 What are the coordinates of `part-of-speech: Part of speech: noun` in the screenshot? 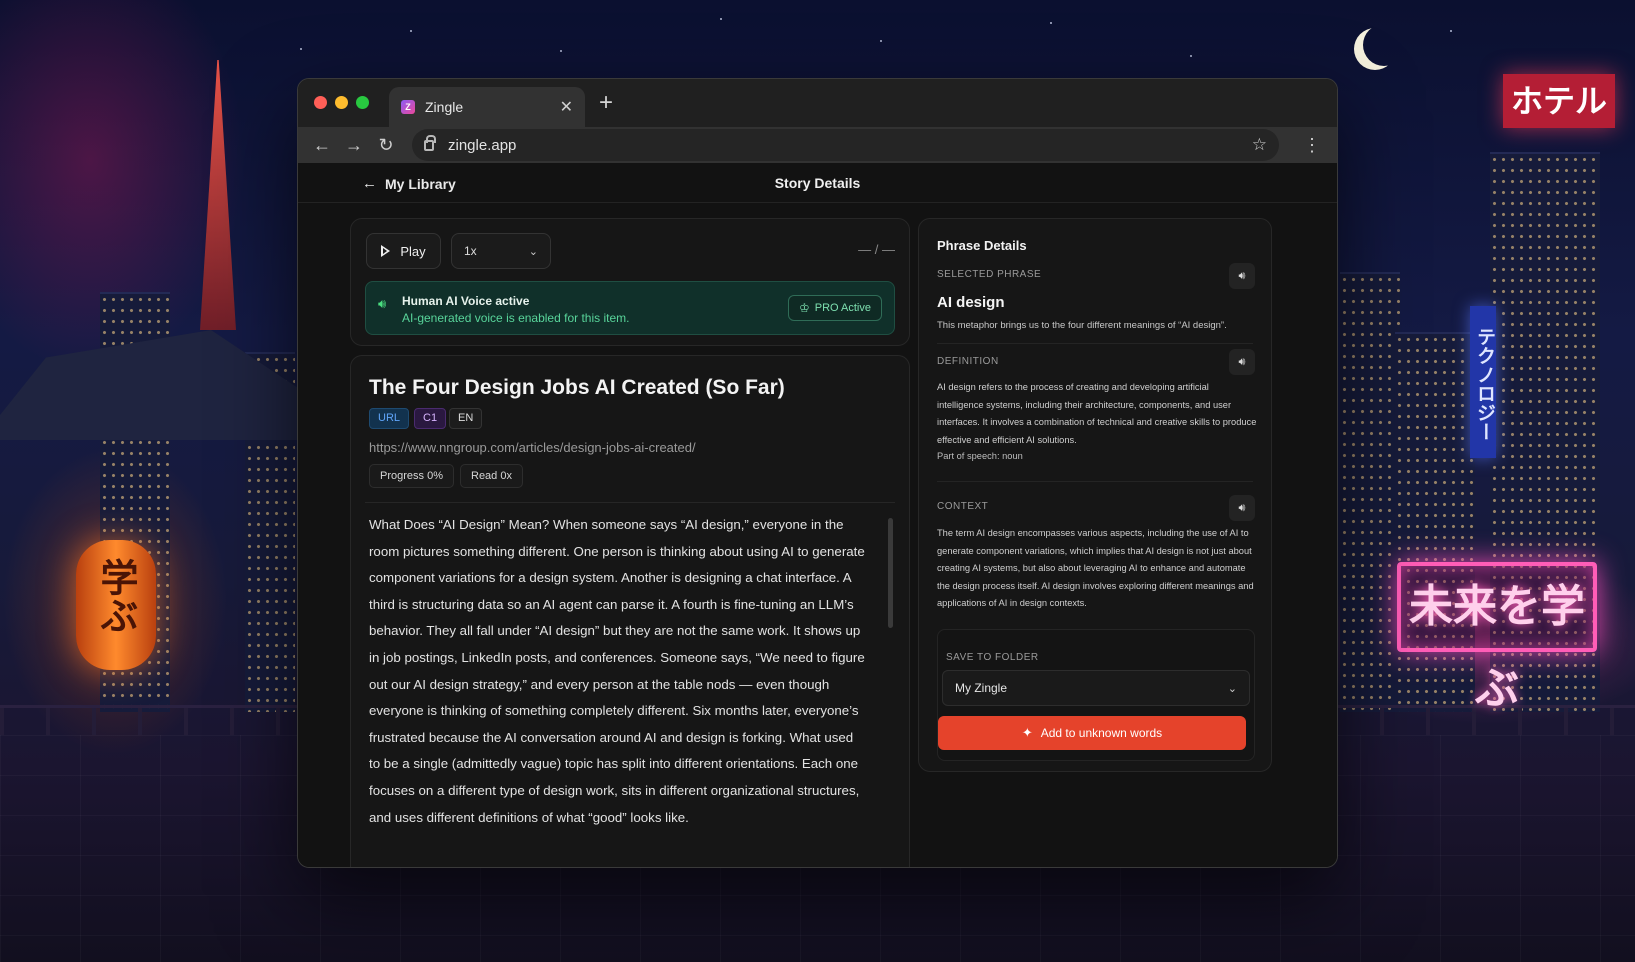 It's located at (980, 456).